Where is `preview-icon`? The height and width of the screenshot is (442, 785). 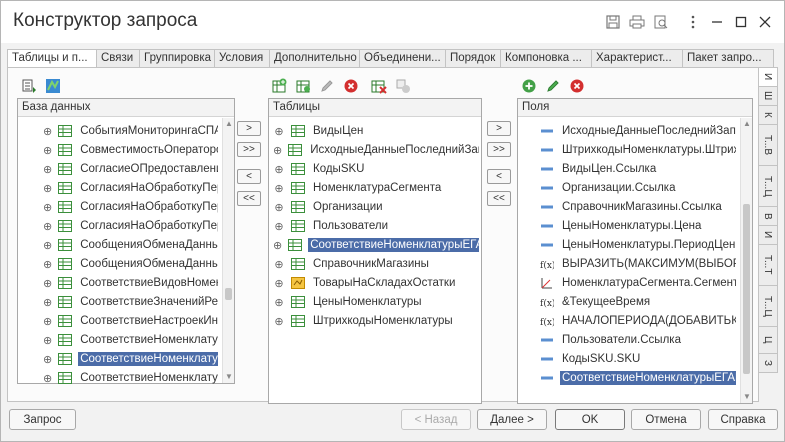 preview-icon is located at coordinates (661, 22).